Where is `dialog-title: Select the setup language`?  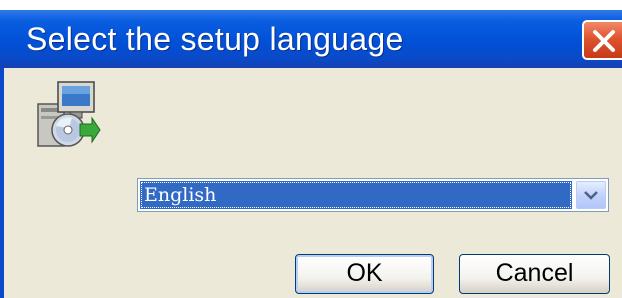
dialog-title: Select the setup language is located at coordinates (215, 39).